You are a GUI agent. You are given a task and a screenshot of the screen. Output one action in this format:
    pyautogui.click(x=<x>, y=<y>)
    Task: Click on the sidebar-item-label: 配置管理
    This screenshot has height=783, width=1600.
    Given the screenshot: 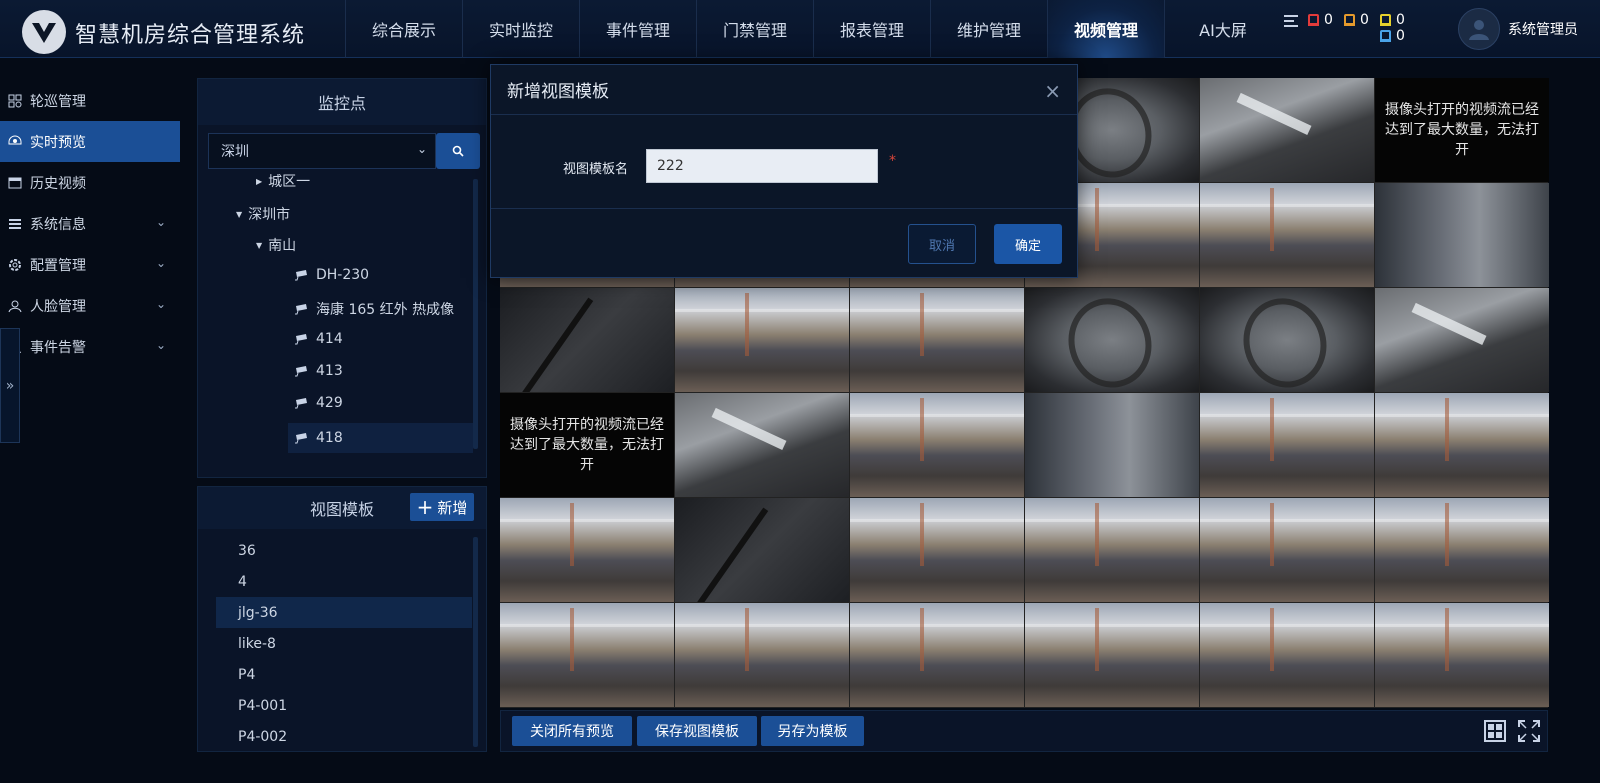 What is the action you would take?
    pyautogui.click(x=58, y=265)
    